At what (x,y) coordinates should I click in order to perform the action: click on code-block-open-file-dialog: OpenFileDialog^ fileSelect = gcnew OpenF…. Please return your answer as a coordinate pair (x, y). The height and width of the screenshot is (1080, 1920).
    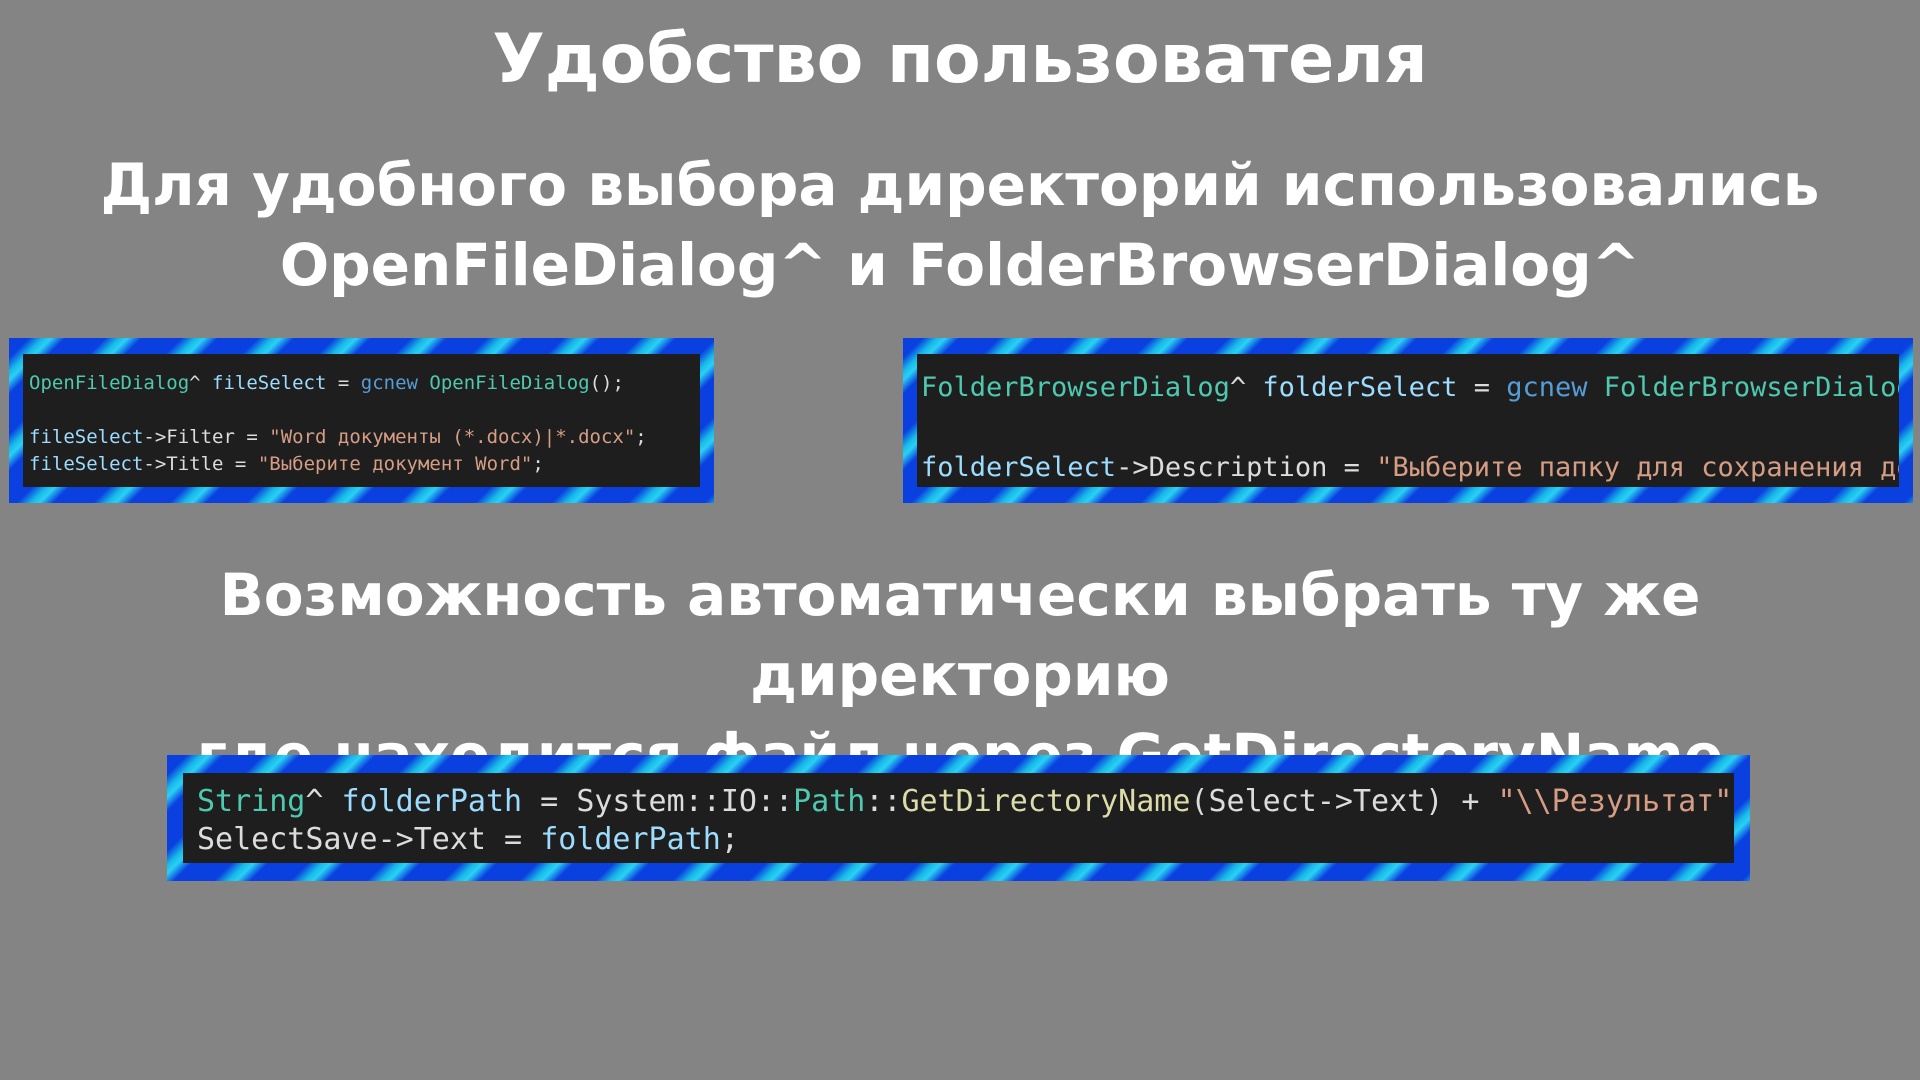
    Looking at the image, I should click on (361, 420).